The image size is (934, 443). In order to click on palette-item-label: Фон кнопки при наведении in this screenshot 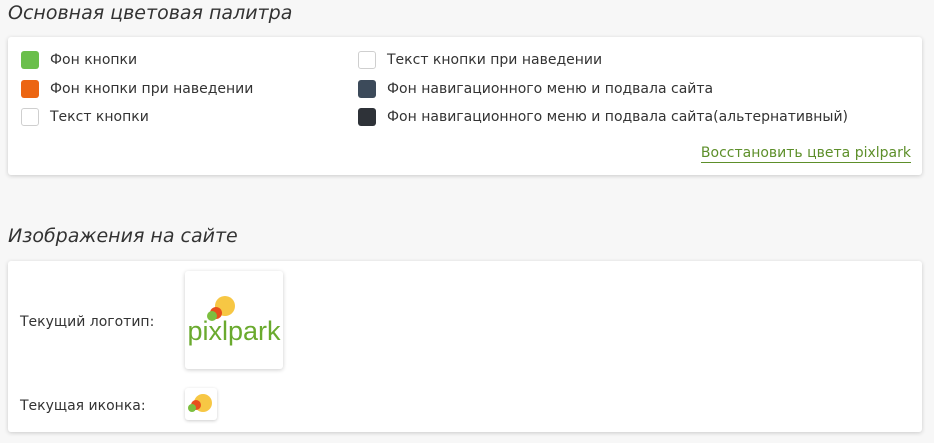, I will do `click(152, 89)`.